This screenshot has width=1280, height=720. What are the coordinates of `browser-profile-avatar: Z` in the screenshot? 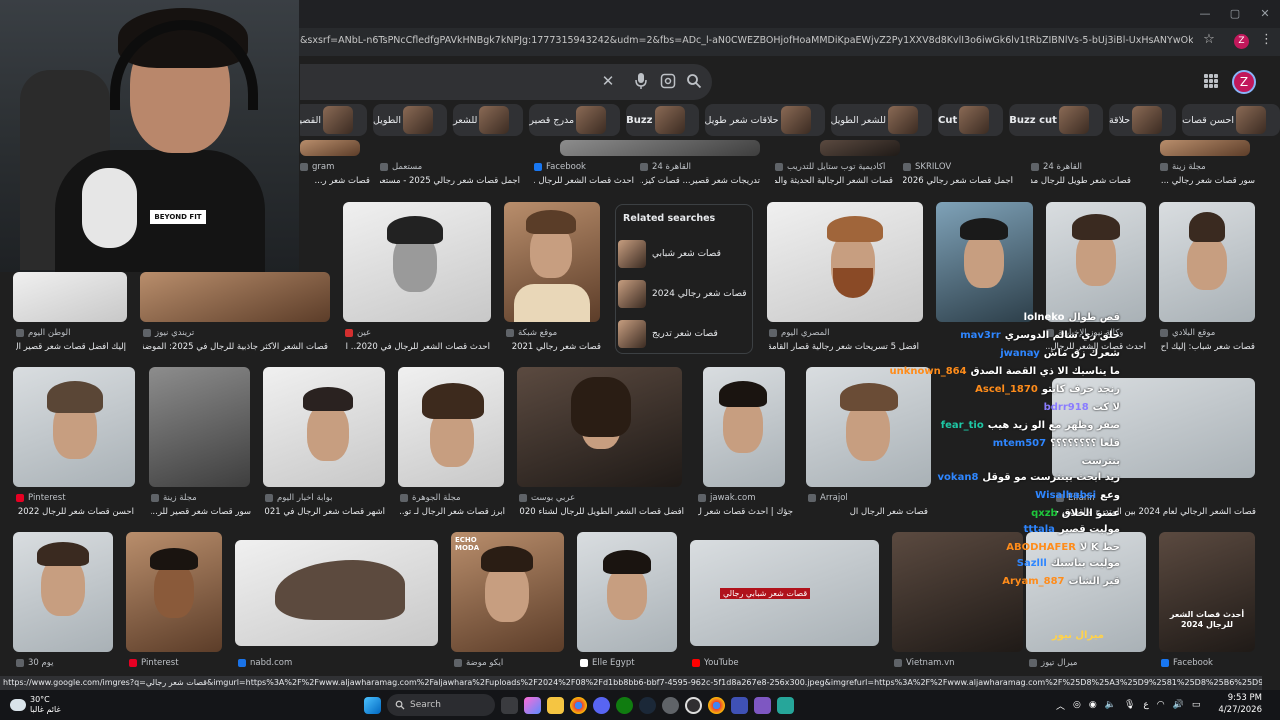 It's located at (1241, 41).